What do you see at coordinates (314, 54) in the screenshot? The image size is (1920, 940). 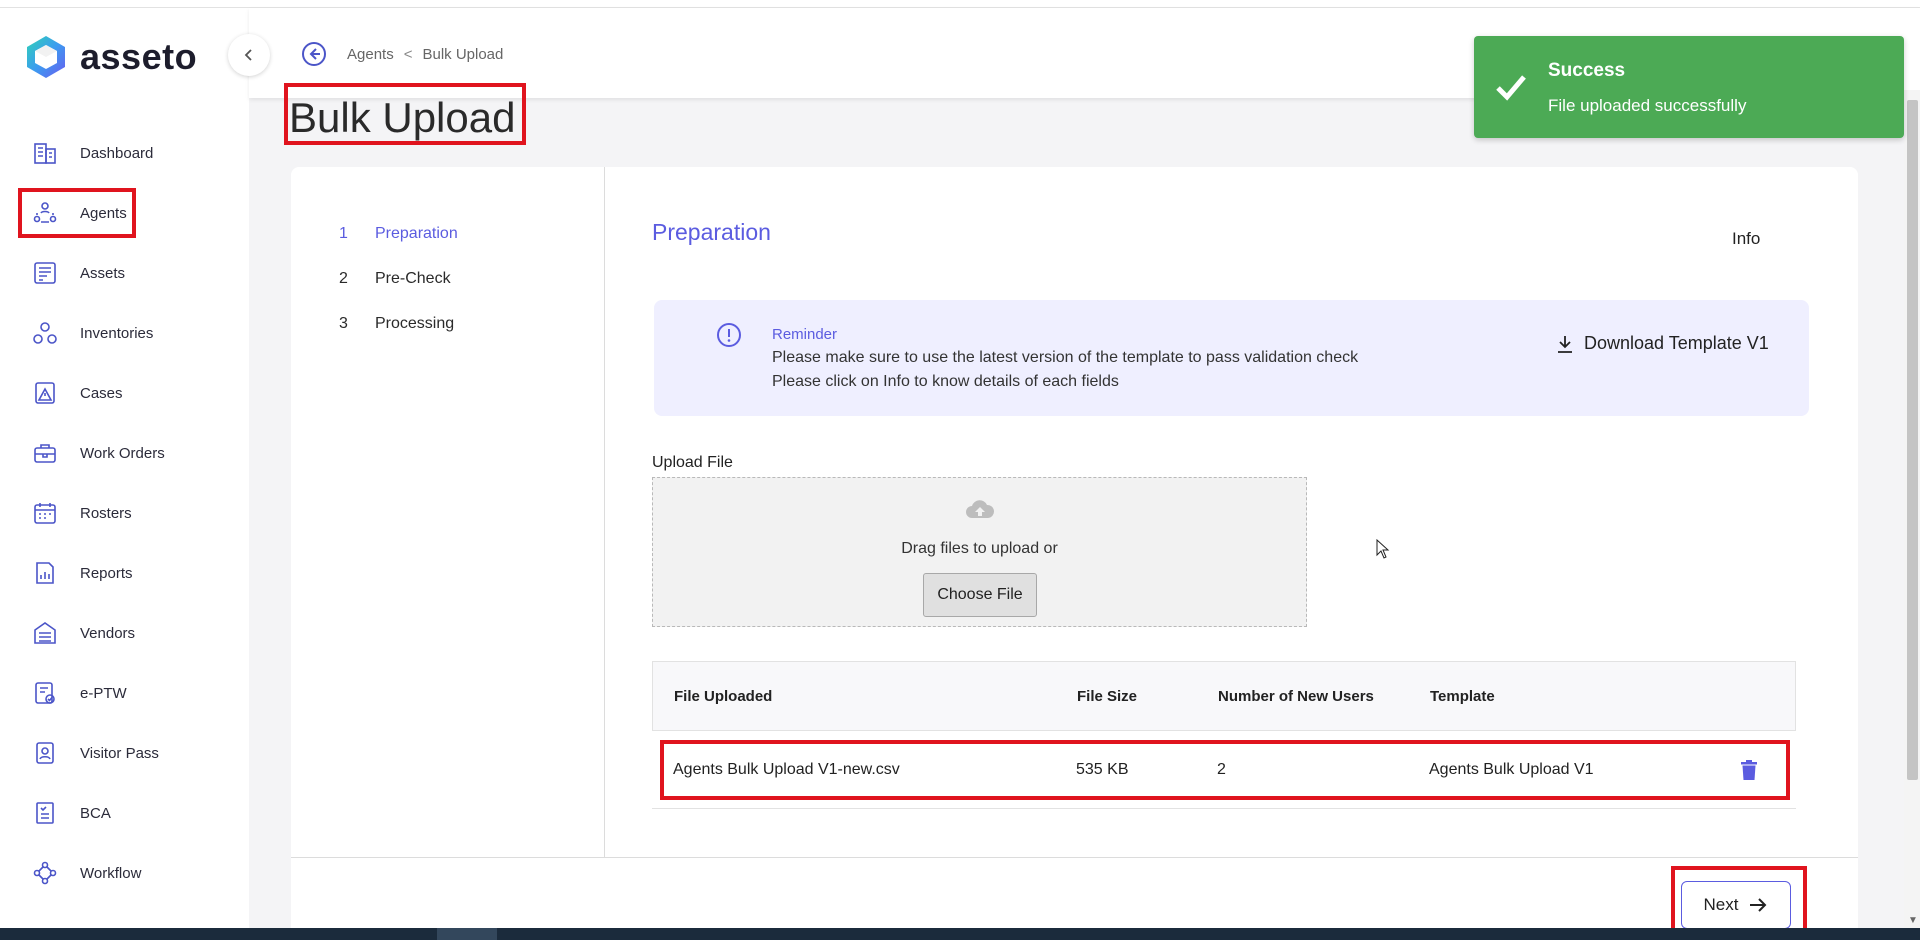 I see `back-circle-icon` at bounding box center [314, 54].